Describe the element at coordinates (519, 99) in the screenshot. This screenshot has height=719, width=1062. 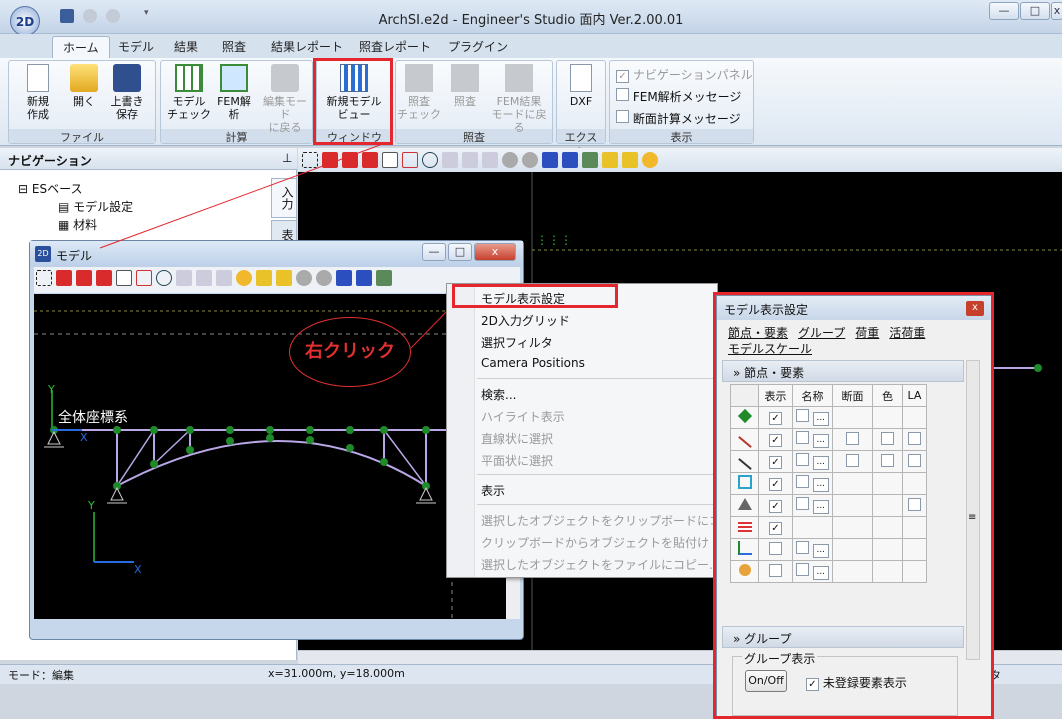
I see `fem-result-back-button: FEM結果 モードに戻る` at that location.